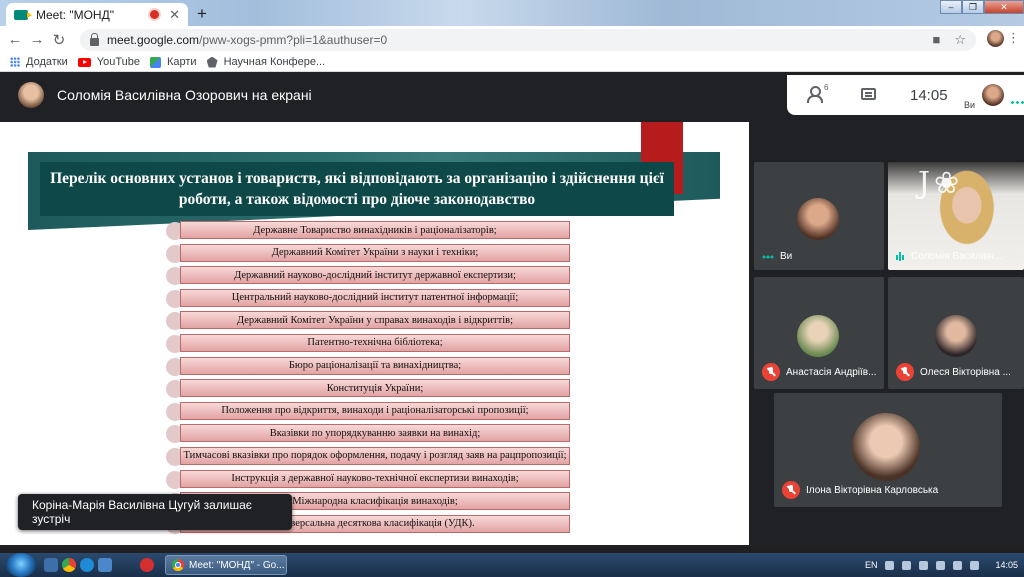 Image resolution: width=1024 pixels, height=577 pixels. Describe the element at coordinates (826, 87) in the screenshot. I see `participants-count: 6` at that location.